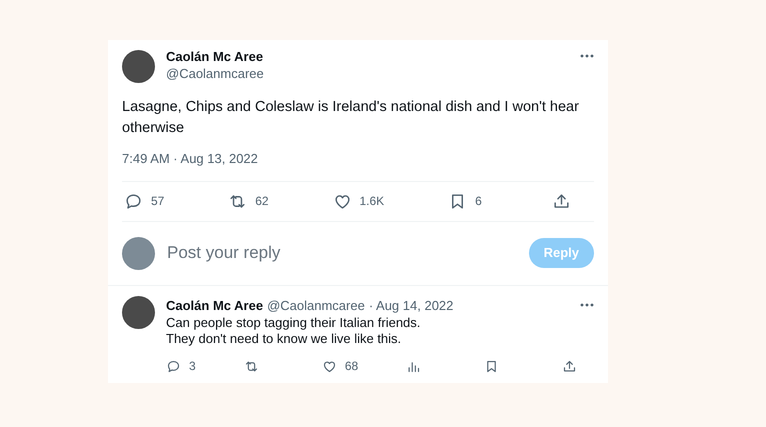  Describe the element at coordinates (329, 366) in the screenshot. I see `heart-icon` at that location.